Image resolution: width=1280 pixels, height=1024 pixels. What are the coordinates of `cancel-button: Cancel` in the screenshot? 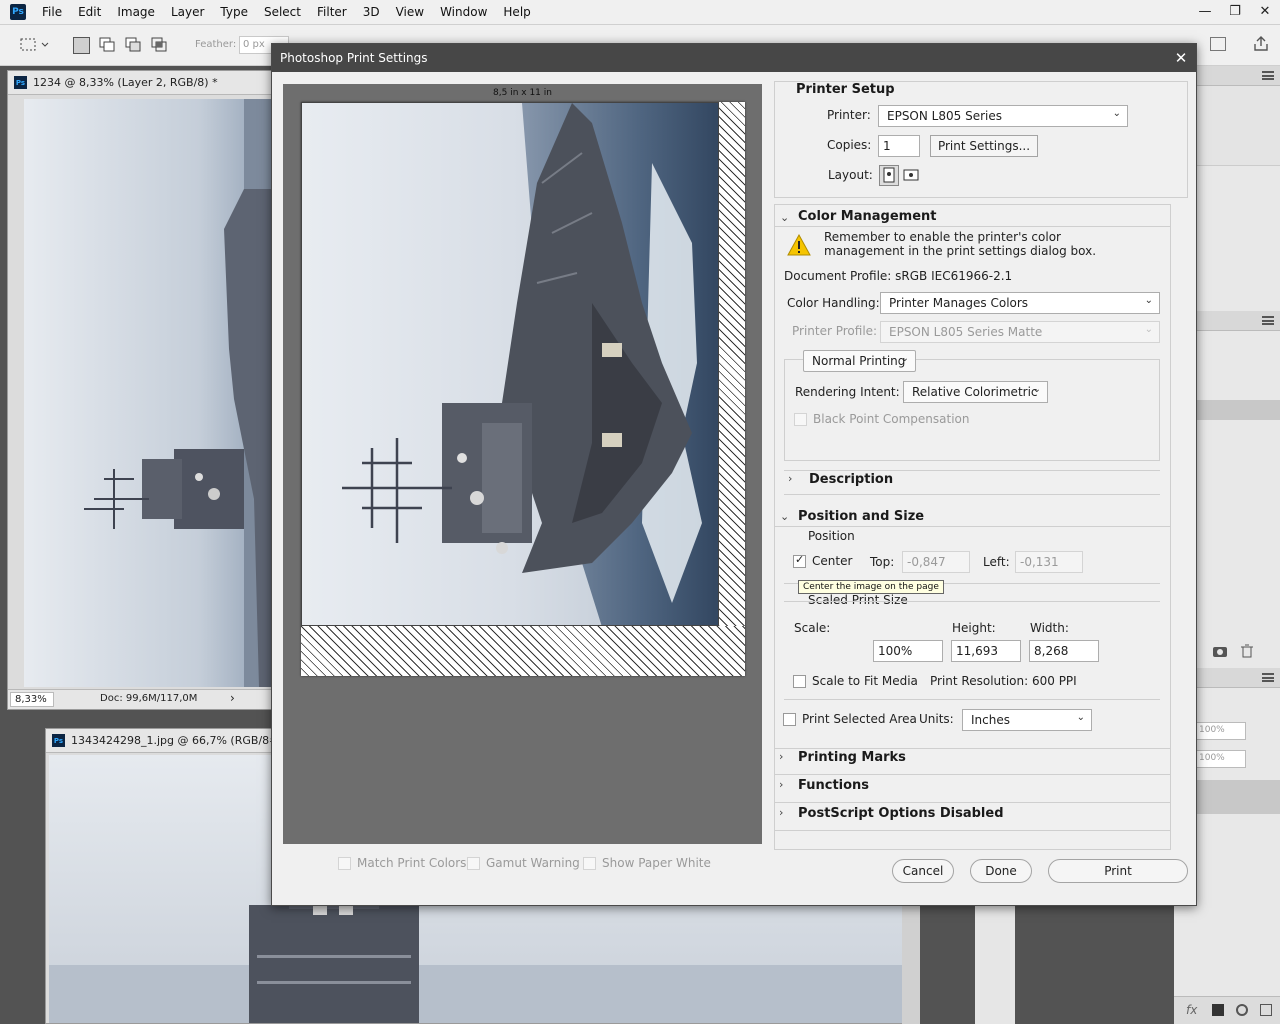 It's located at (923, 871).